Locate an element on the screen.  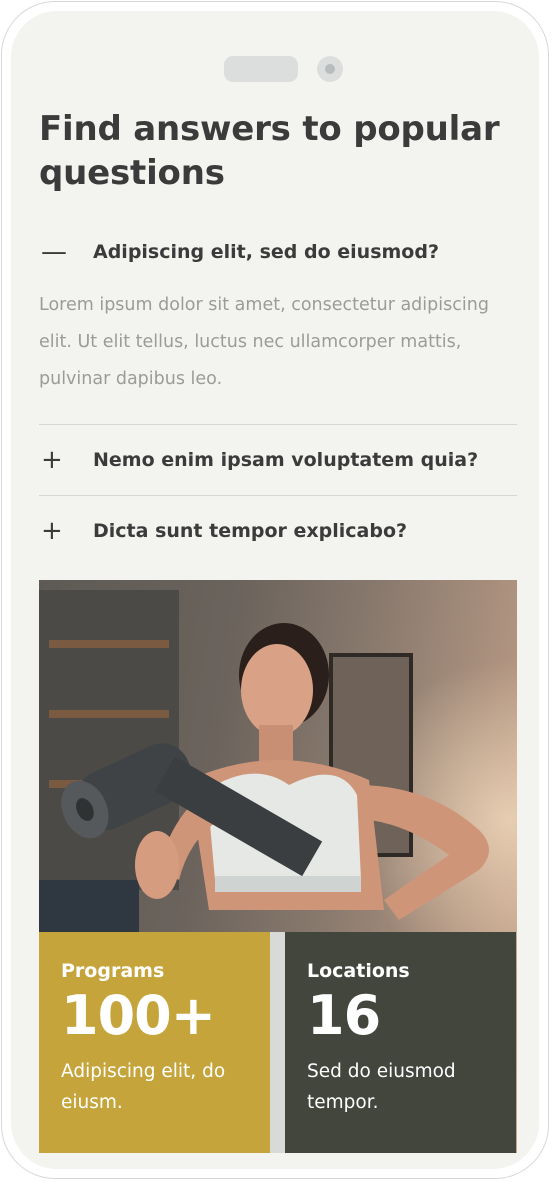
faq-item: + Dicta sunt tempor explicabo? is located at coordinates (278, 531).